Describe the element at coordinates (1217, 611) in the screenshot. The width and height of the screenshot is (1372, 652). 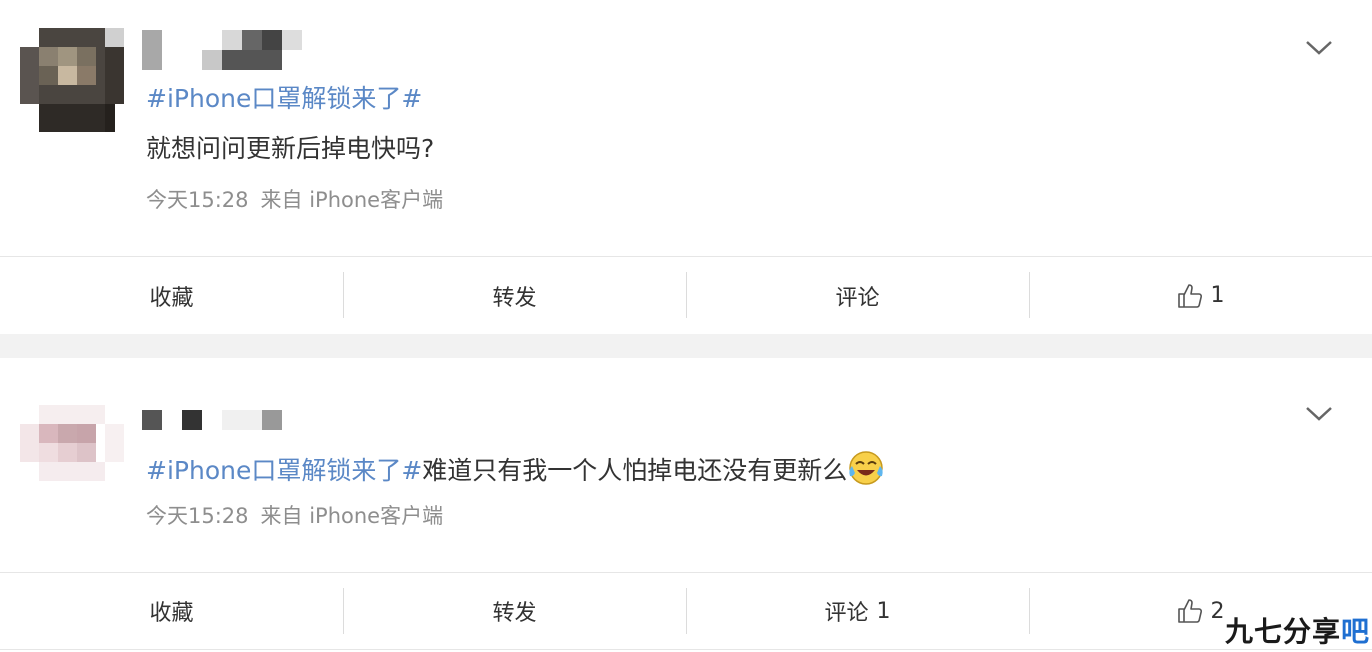
I see `like-count: 2` at that location.